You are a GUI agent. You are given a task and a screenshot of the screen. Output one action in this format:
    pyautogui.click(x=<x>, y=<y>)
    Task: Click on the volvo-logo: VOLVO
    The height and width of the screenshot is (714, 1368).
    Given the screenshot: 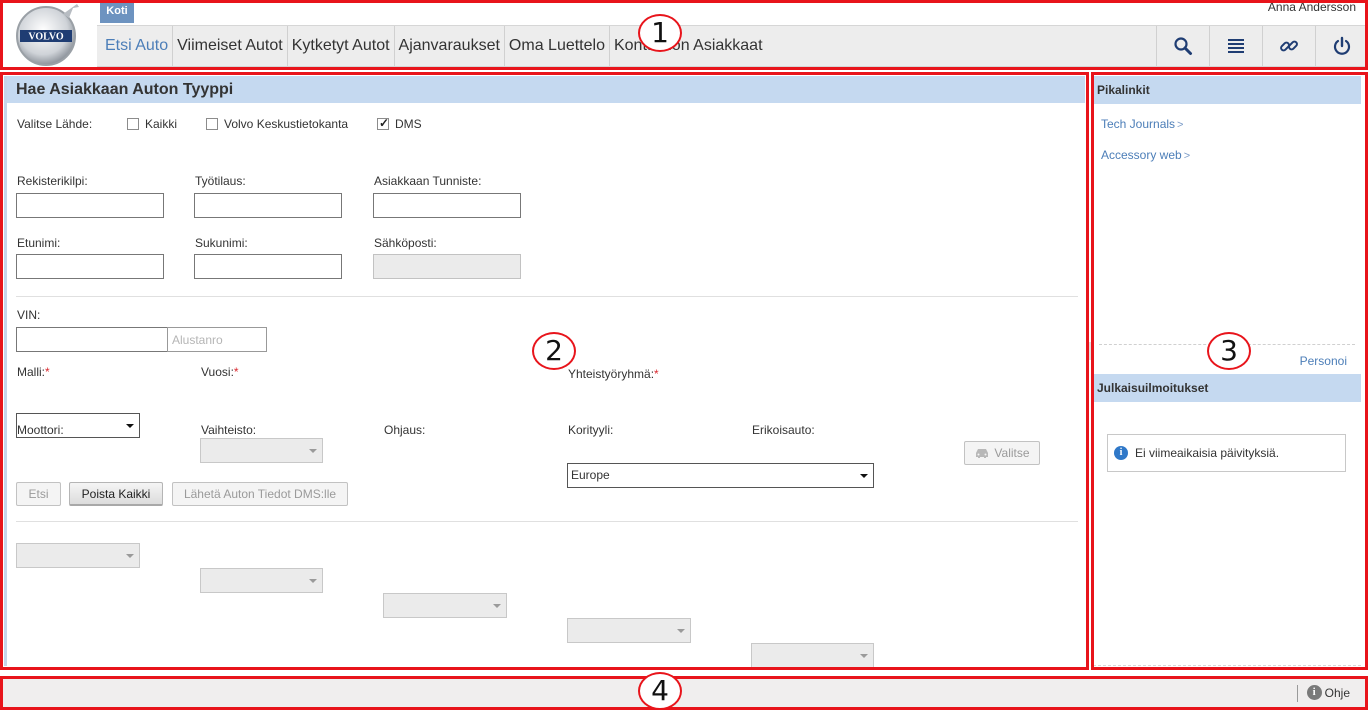 What is the action you would take?
    pyautogui.click(x=47, y=34)
    